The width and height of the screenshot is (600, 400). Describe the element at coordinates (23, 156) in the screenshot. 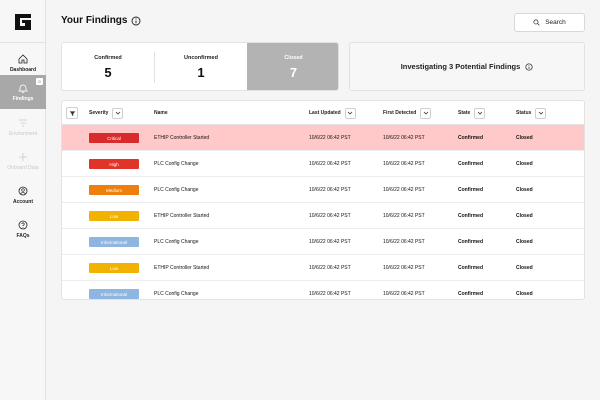

I see `plus-icon` at that location.